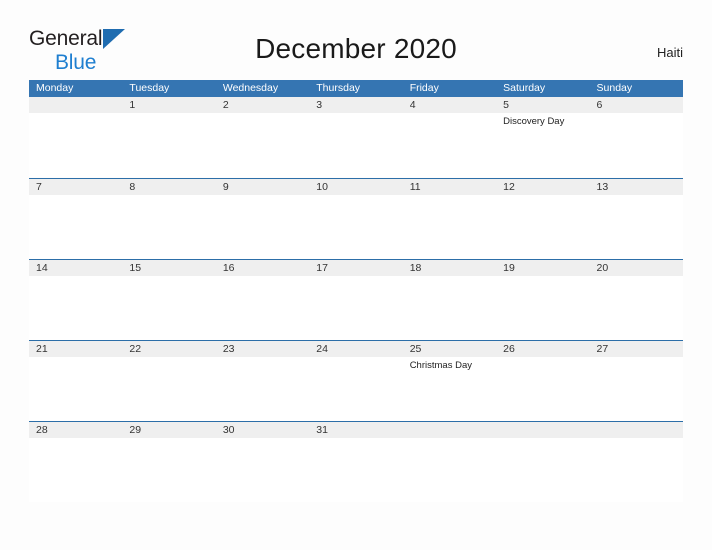  I want to click on calendar-day-cell: 8, so click(169, 219).